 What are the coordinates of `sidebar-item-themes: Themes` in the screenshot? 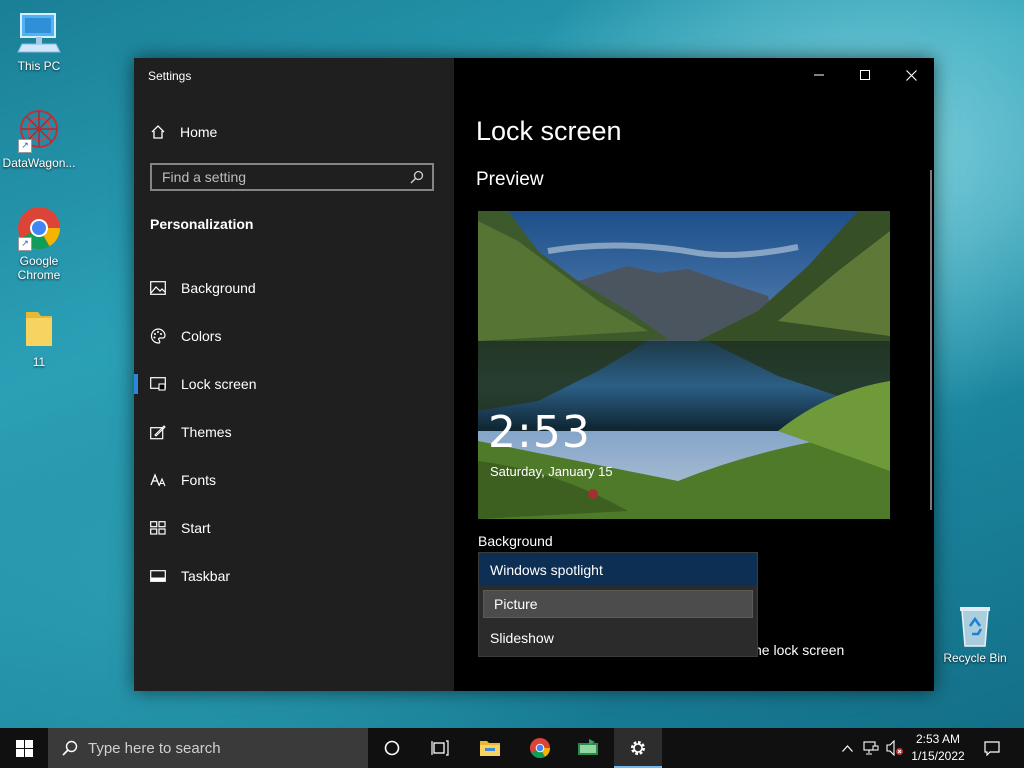 It's located at (294, 432).